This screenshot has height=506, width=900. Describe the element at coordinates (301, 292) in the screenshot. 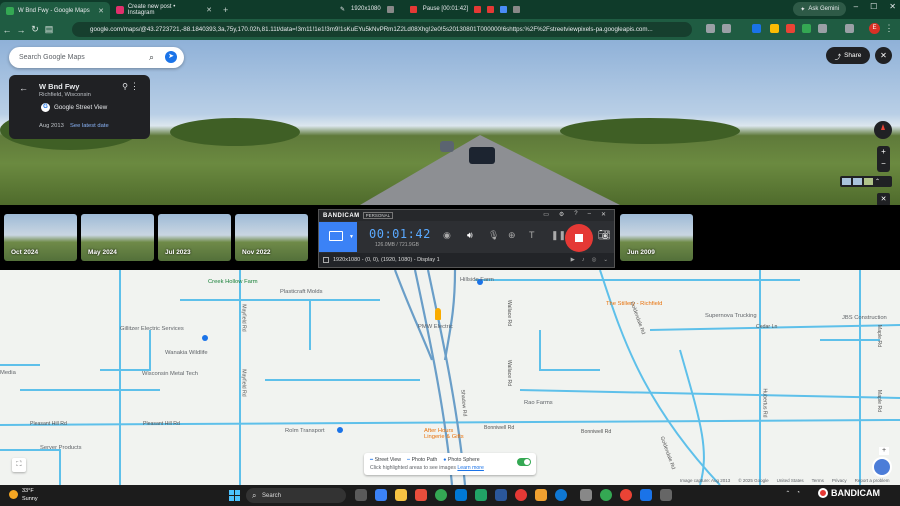

I see `place-label: Plasticraft Molds` at that location.